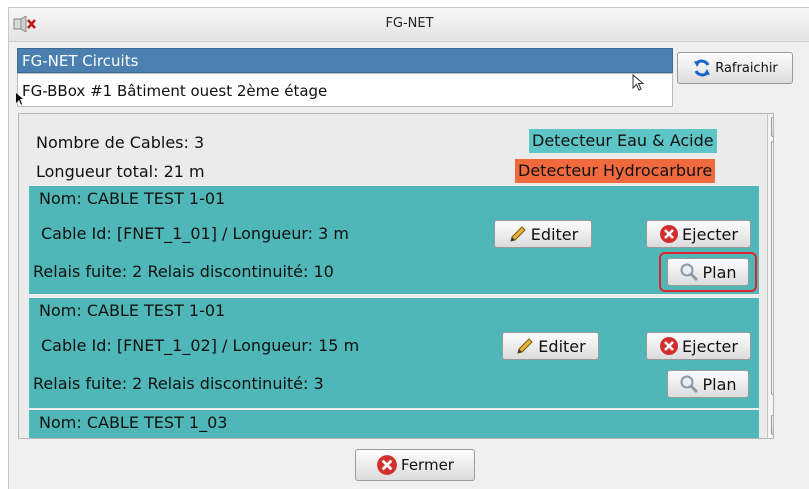 This screenshot has height=489, width=809. Describe the element at coordinates (195, 233) in the screenshot. I see `cable-id-length: Cable Id: [FNET_1_01] / Longueur: 3 m` at that location.